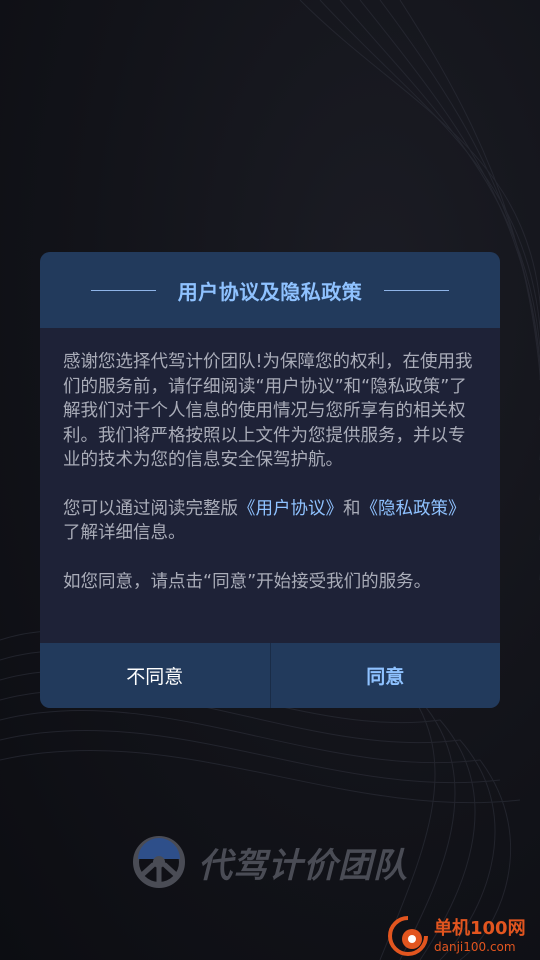  Describe the element at coordinates (480, 928) in the screenshot. I see `watermark-name: 单机100网` at that location.